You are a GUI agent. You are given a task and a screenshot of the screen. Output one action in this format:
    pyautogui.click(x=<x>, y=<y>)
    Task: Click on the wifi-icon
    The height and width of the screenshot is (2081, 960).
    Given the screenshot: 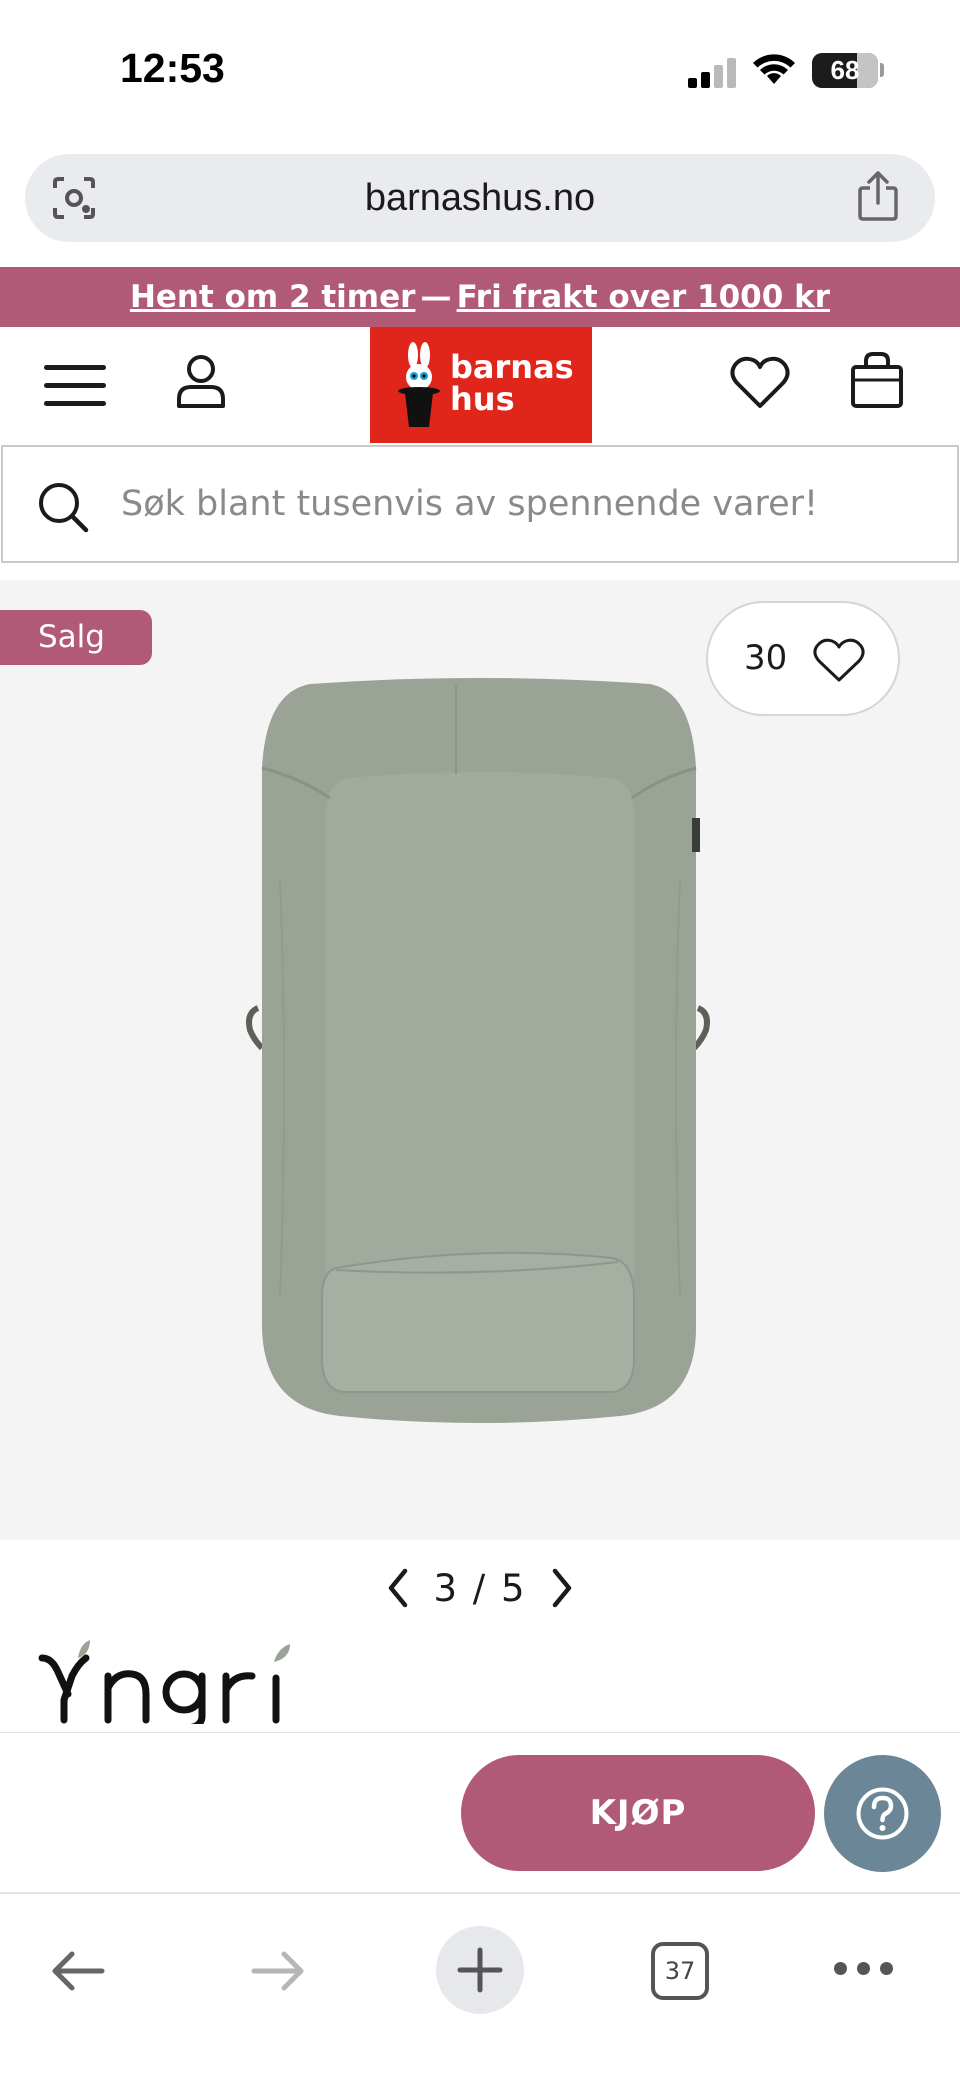 What is the action you would take?
    pyautogui.click(x=774, y=69)
    